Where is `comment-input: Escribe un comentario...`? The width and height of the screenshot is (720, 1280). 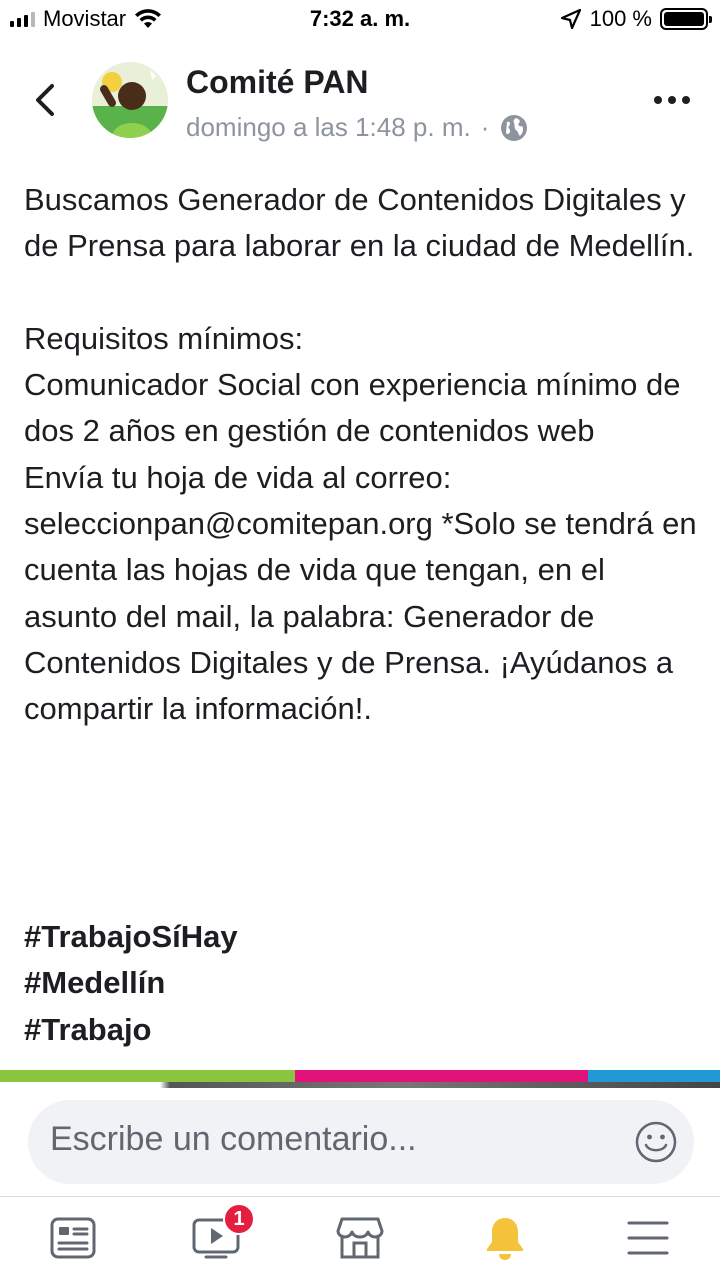 comment-input: Escribe un comentario... is located at coordinates (361, 1142).